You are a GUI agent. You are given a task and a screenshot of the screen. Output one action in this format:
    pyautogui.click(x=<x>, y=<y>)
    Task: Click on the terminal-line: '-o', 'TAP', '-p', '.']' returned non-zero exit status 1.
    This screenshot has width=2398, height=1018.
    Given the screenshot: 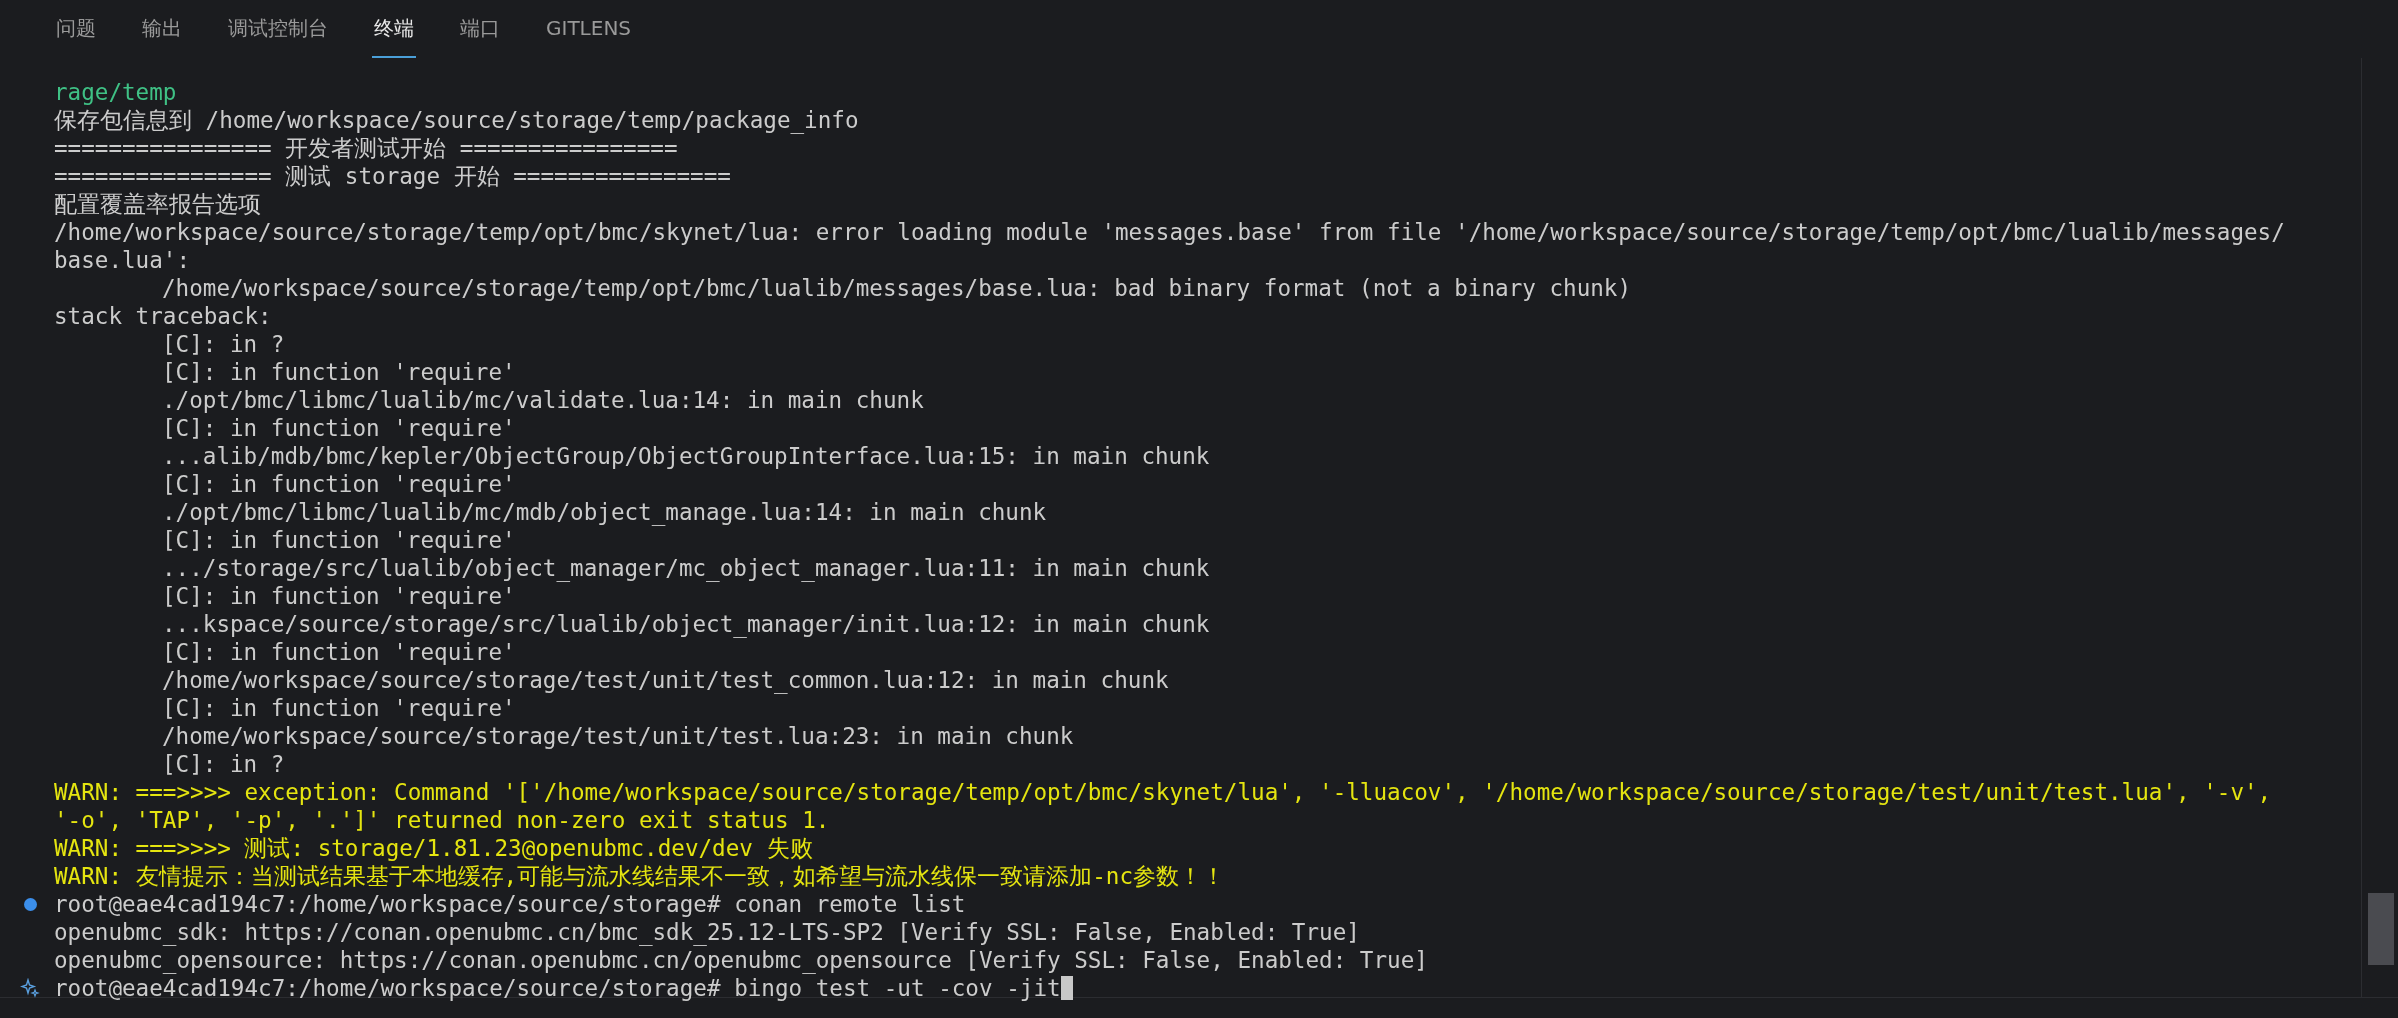 What is the action you would take?
    pyautogui.click(x=442, y=820)
    